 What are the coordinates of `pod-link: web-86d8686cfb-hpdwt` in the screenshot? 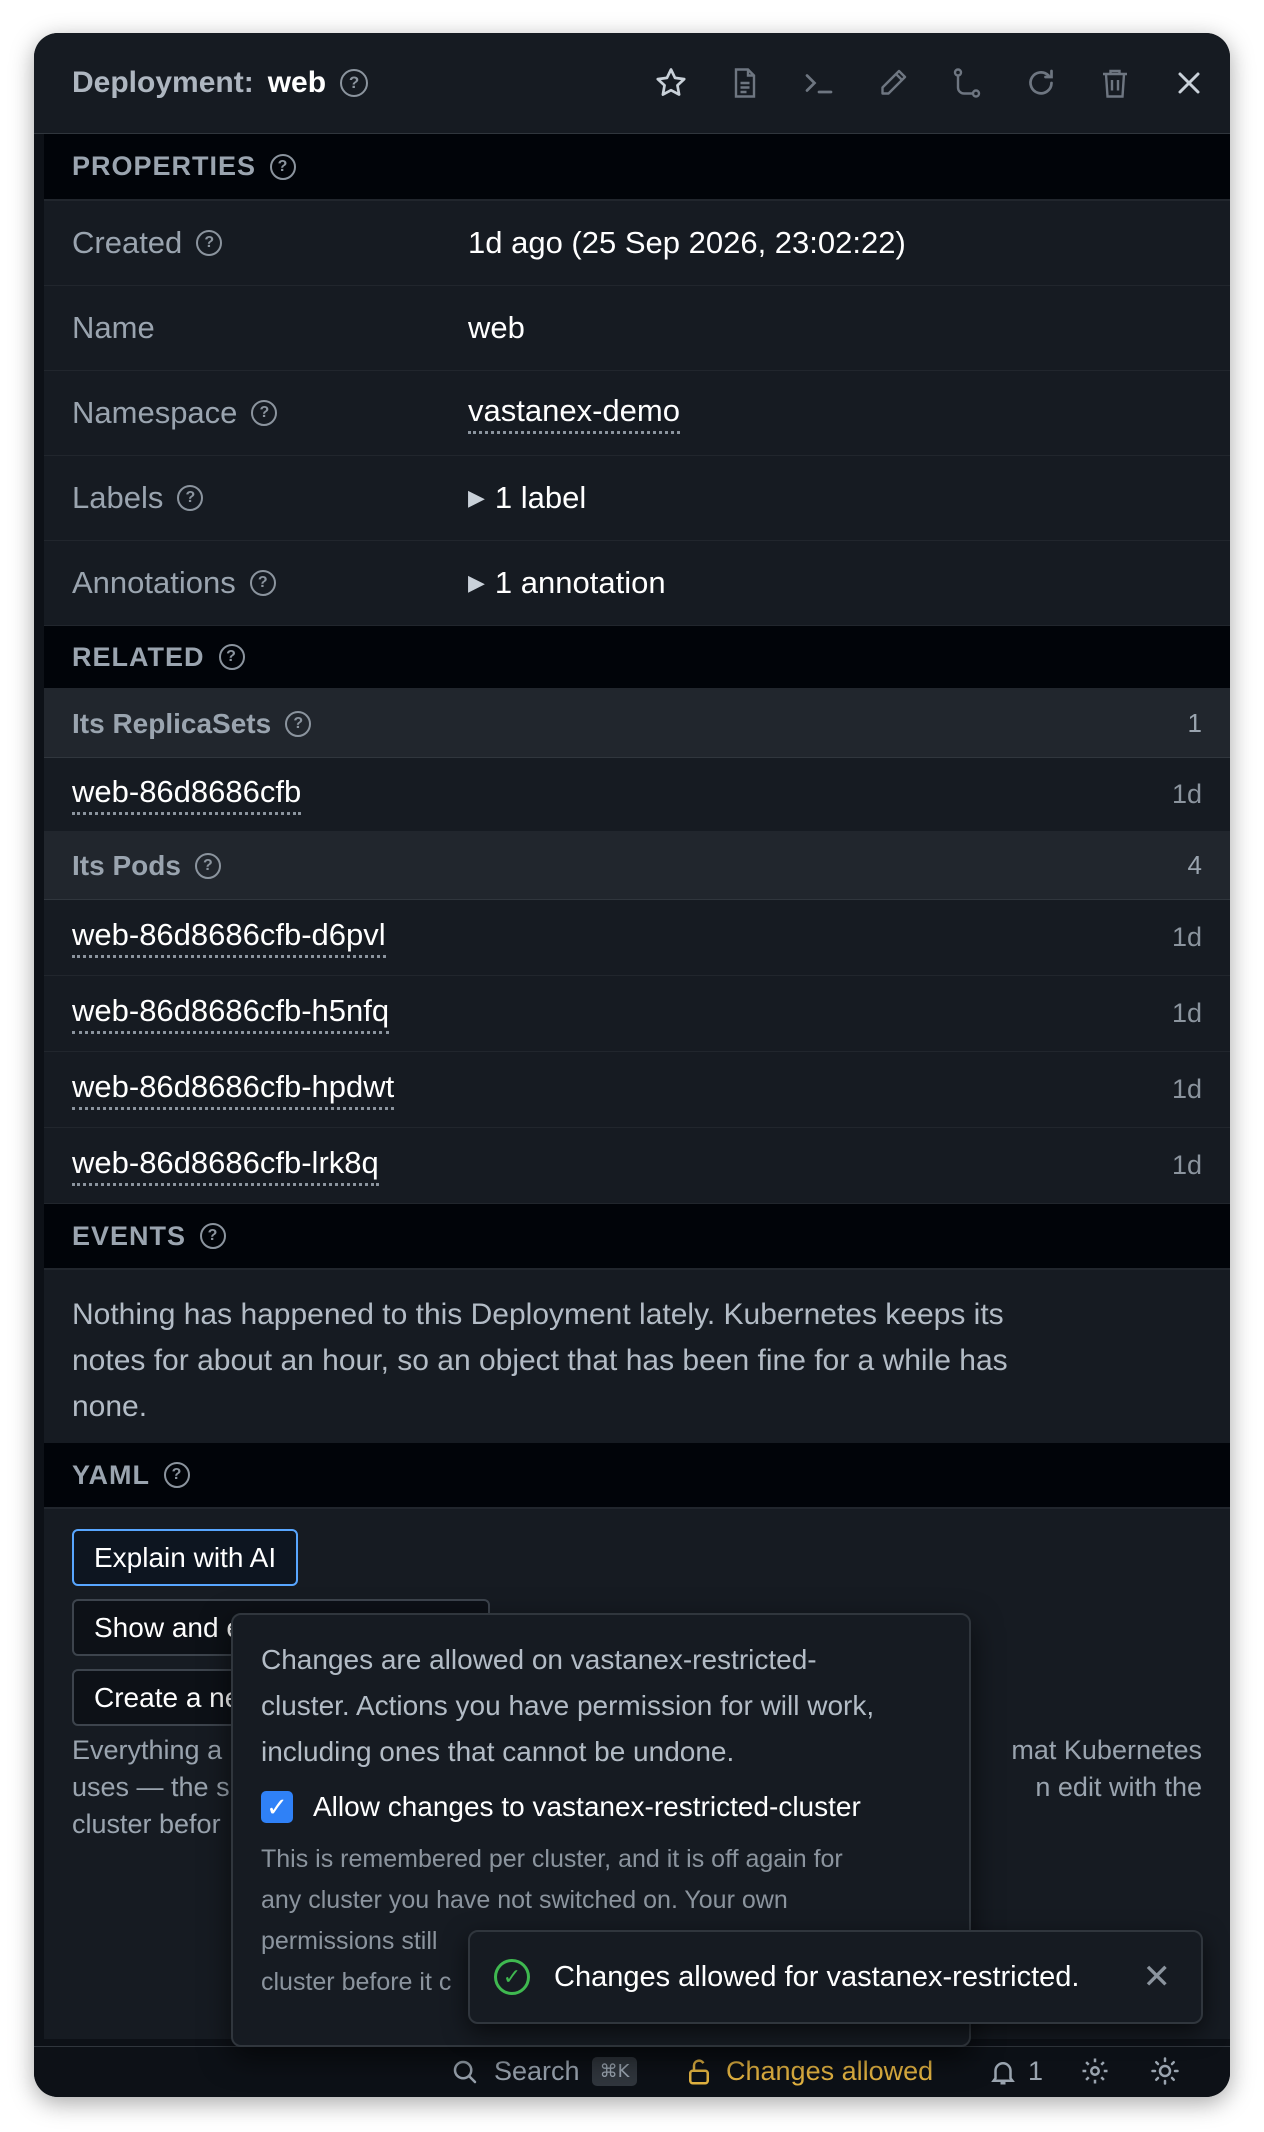 It's located at (233, 1089).